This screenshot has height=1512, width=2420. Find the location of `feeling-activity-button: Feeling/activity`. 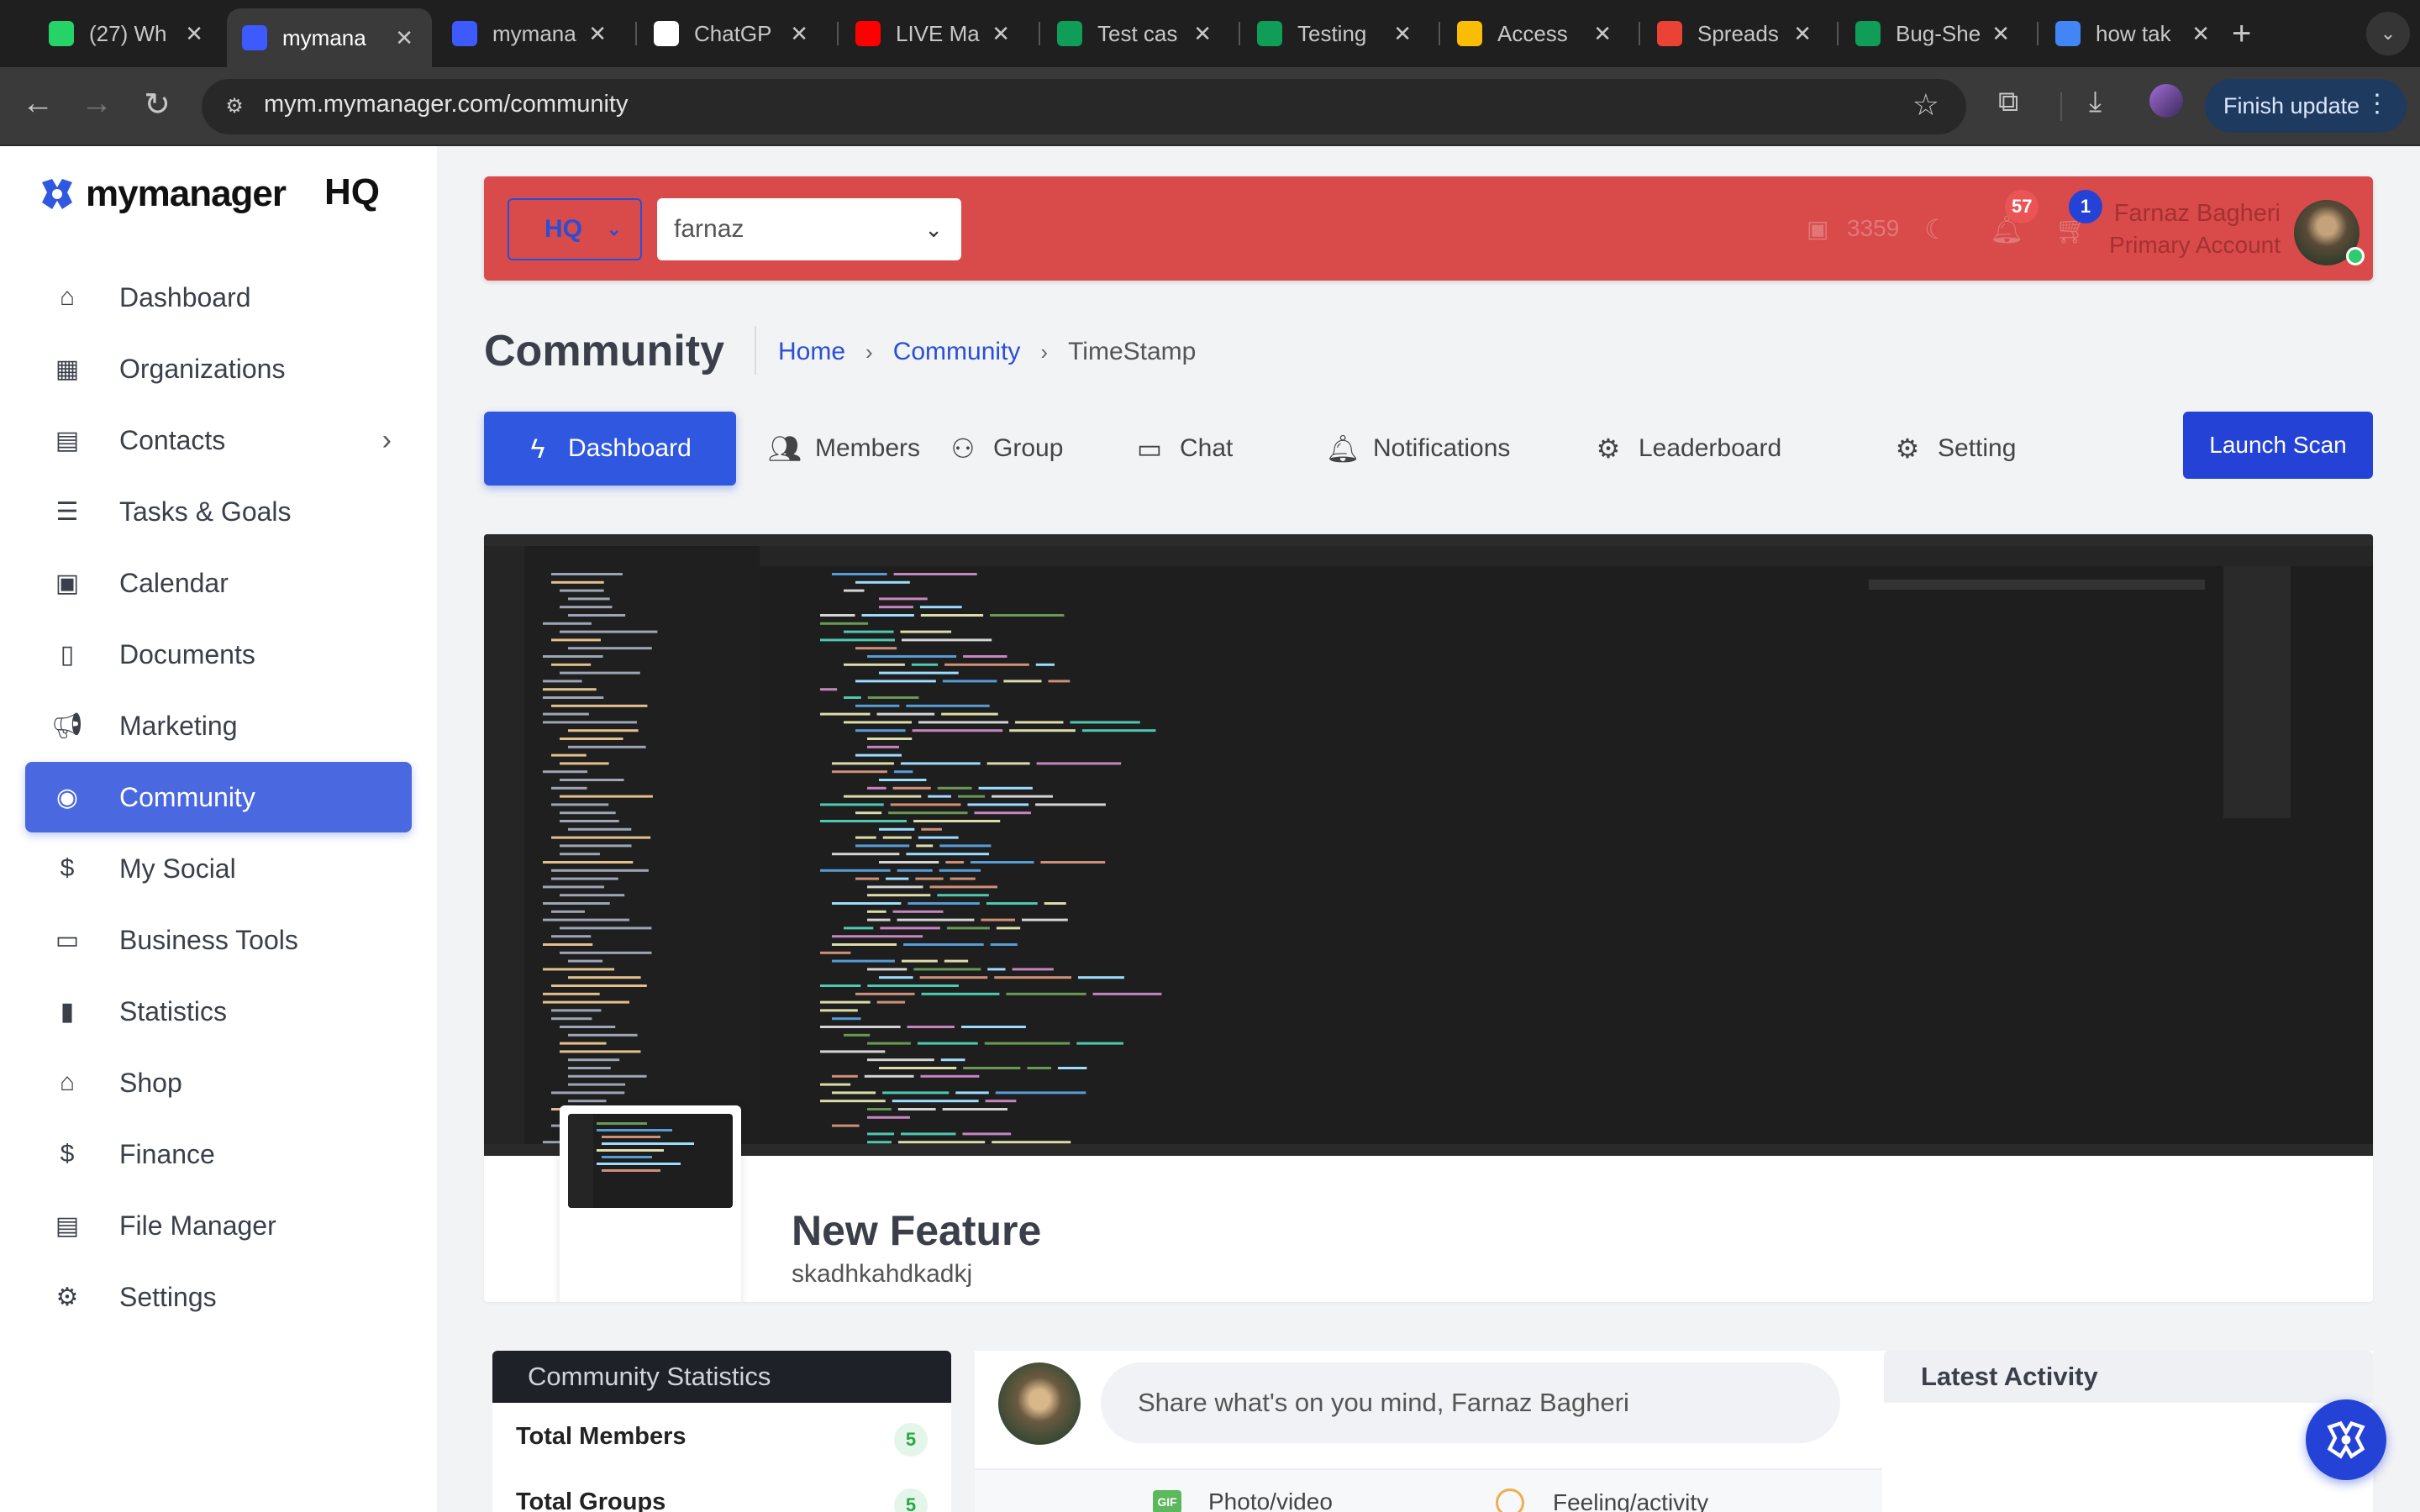

feeling-activity-button: Feeling/activity is located at coordinates (1602, 1500).